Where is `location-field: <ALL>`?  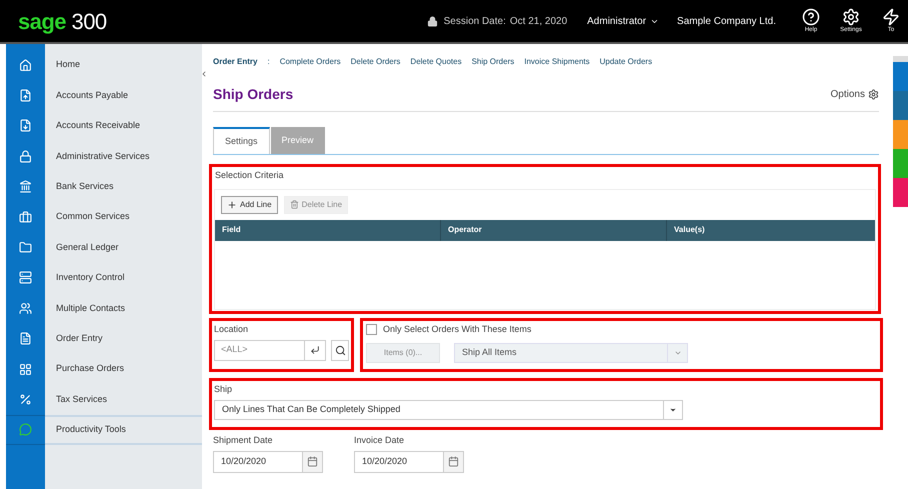
location-field: <ALL> is located at coordinates (259, 350).